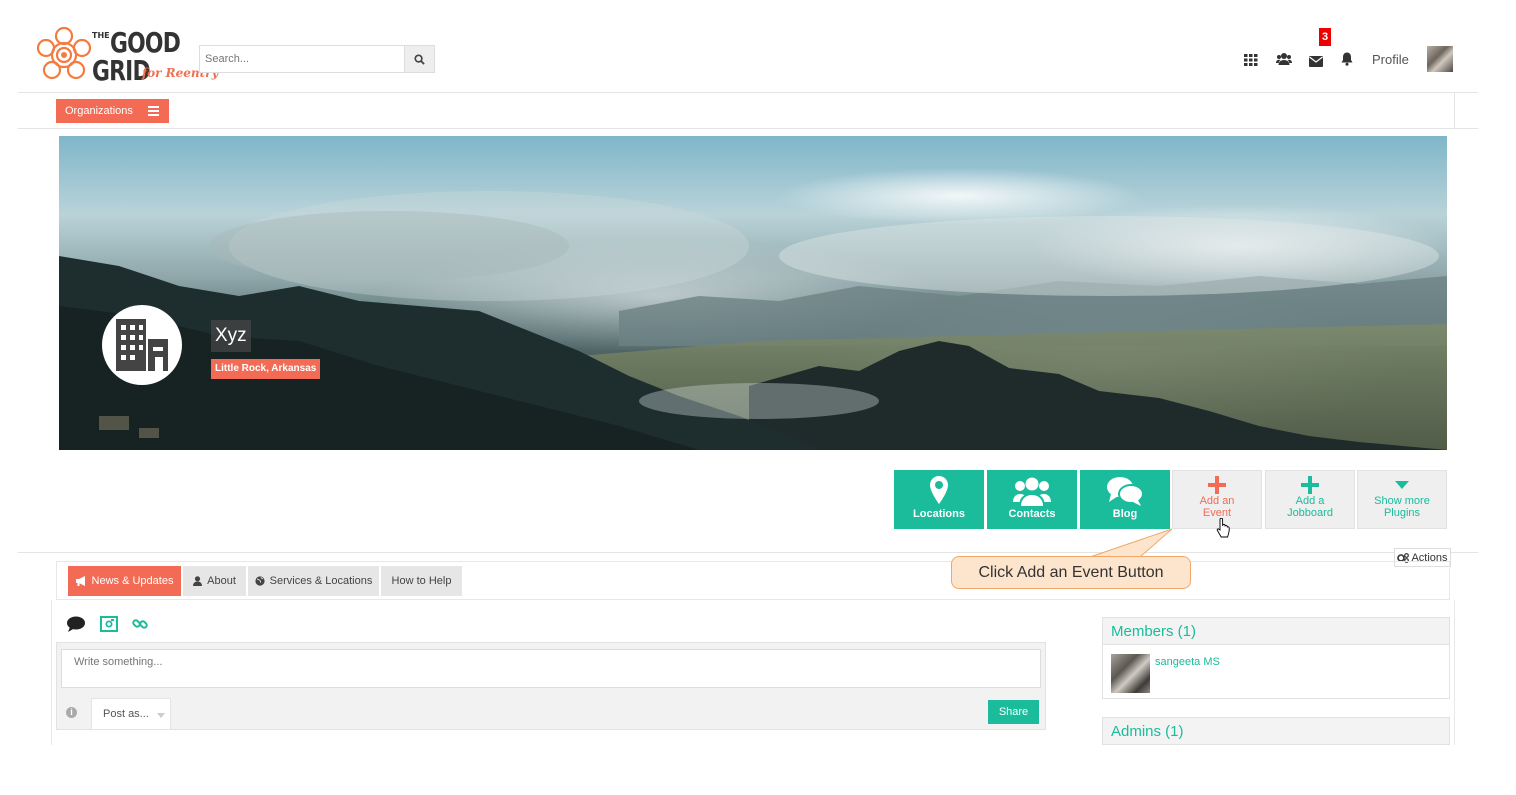 Image resolution: width=1516 pixels, height=795 pixels. What do you see at coordinates (221, 581) in the screenshot?
I see `tab-label: About` at bounding box center [221, 581].